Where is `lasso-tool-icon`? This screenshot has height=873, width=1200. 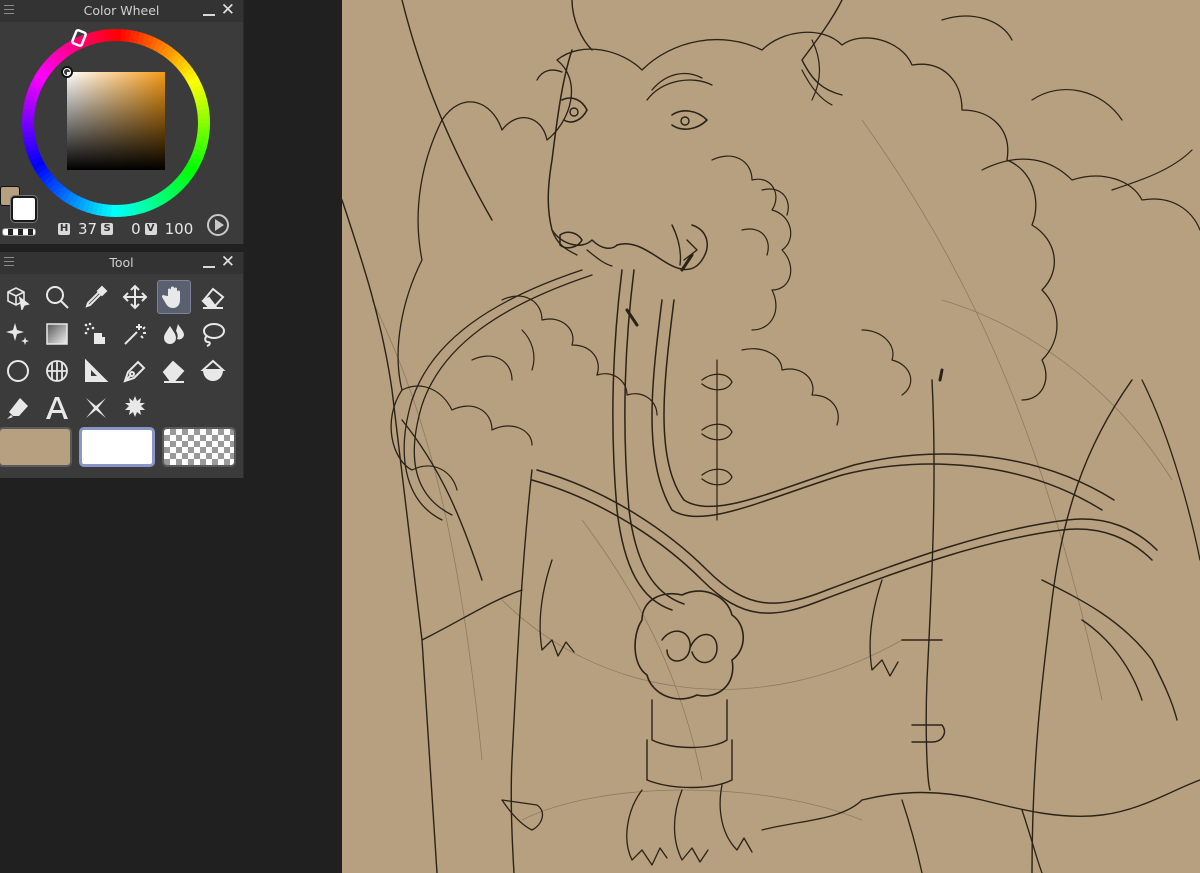
lasso-tool-icon is located at coordinates (213, 334).